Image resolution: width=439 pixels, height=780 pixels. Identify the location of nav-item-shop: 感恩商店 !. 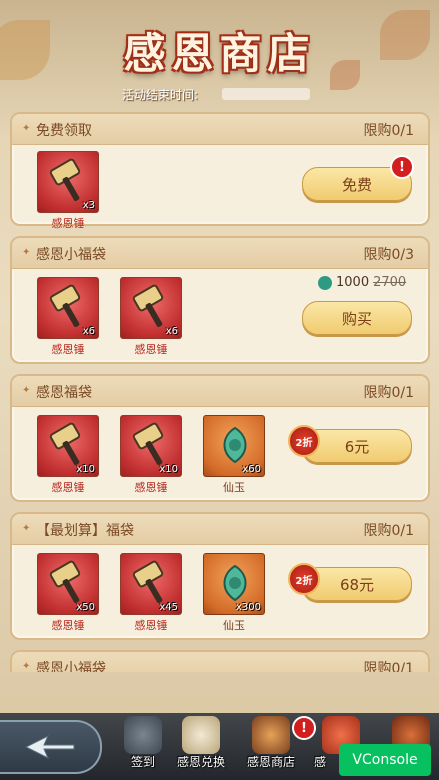
(278, 744).